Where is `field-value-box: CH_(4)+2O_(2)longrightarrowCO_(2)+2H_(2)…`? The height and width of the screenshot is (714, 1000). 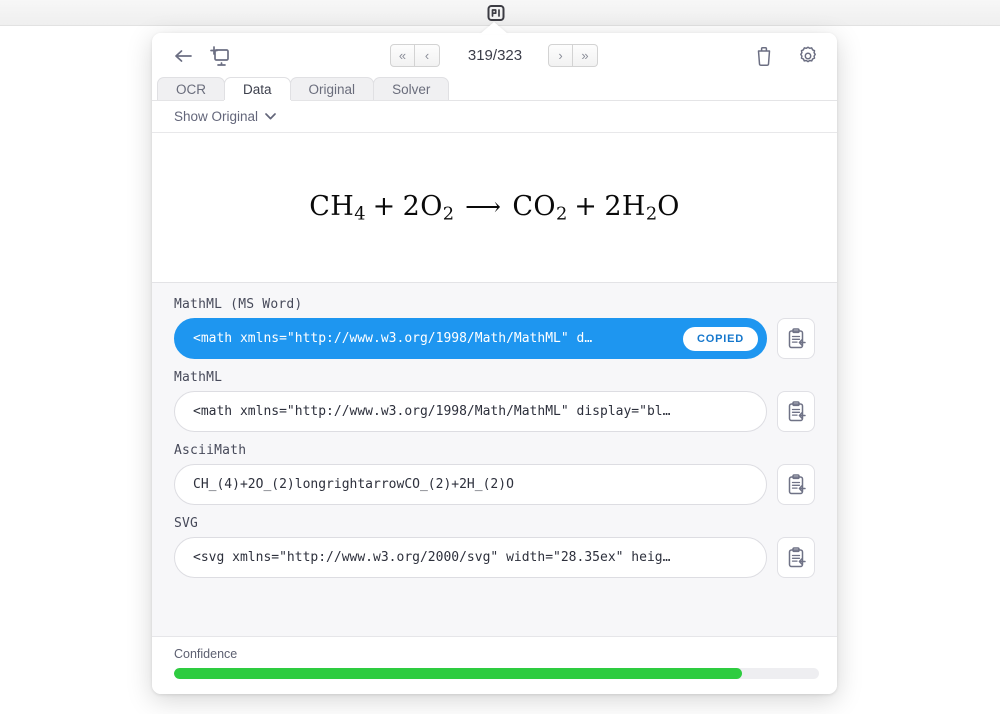
field-value-box: CH_(4)+2O_(2)longrightarrowCO_(2)+2H_(2)… is located at coordinates (470, 484).